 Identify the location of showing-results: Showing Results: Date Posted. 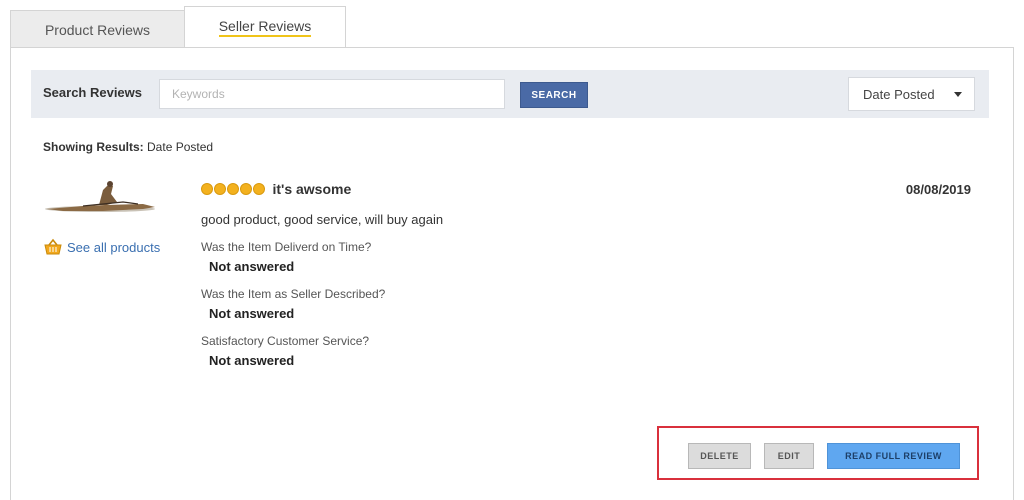
(128, 147).